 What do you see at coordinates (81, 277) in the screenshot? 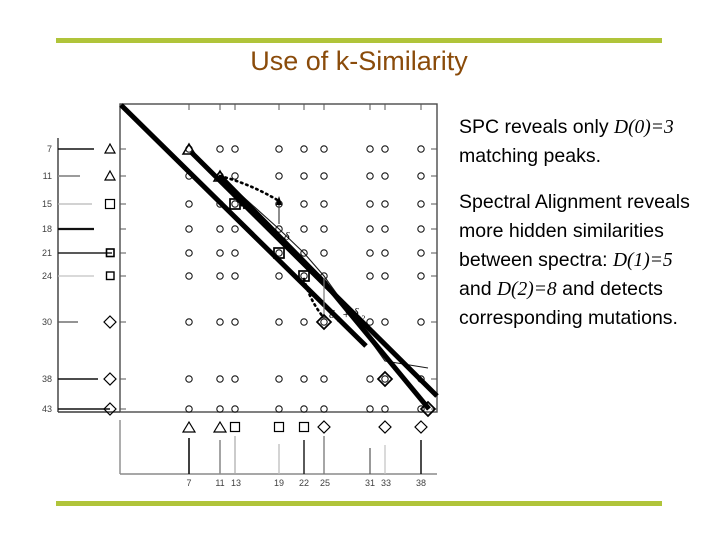
I see `left-spectrum-panel: 7 11 15 18 21 24 30 38 43` at bounding box center [81, 277].